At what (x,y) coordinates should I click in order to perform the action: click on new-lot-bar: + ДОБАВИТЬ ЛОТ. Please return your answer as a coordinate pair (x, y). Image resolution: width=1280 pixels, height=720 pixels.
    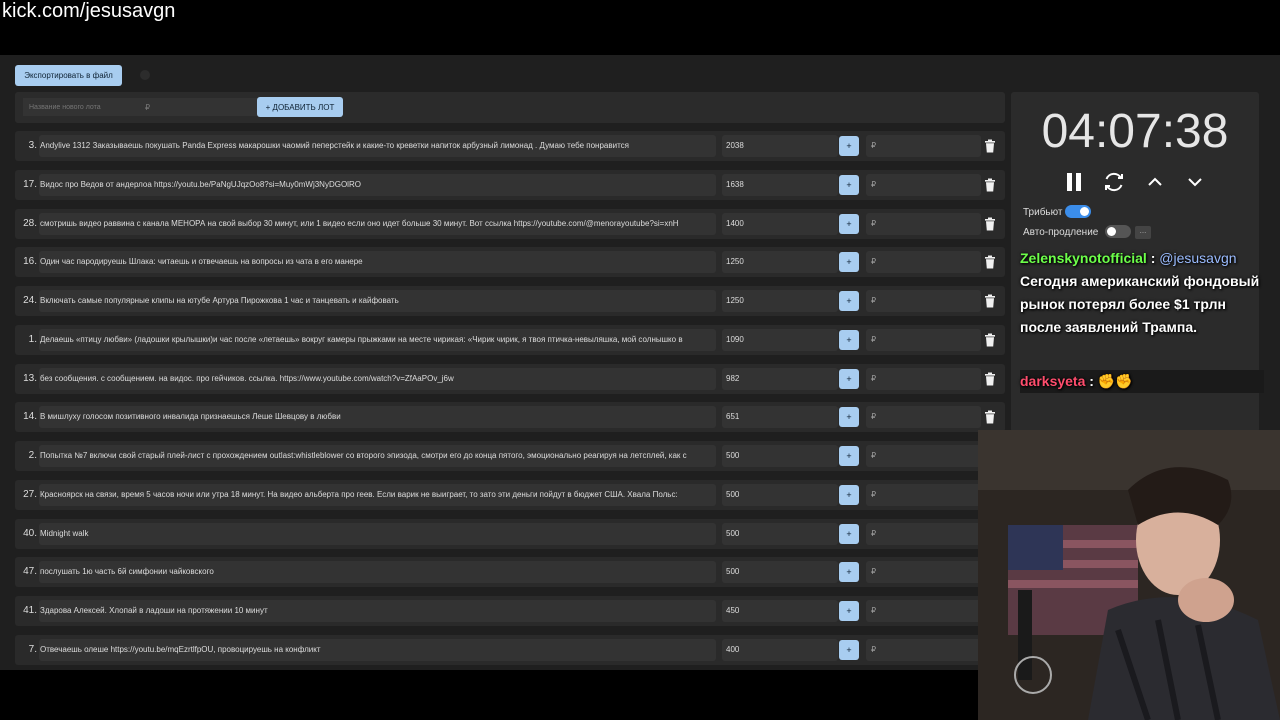
    Looking at the image, I should click on (510, 107).